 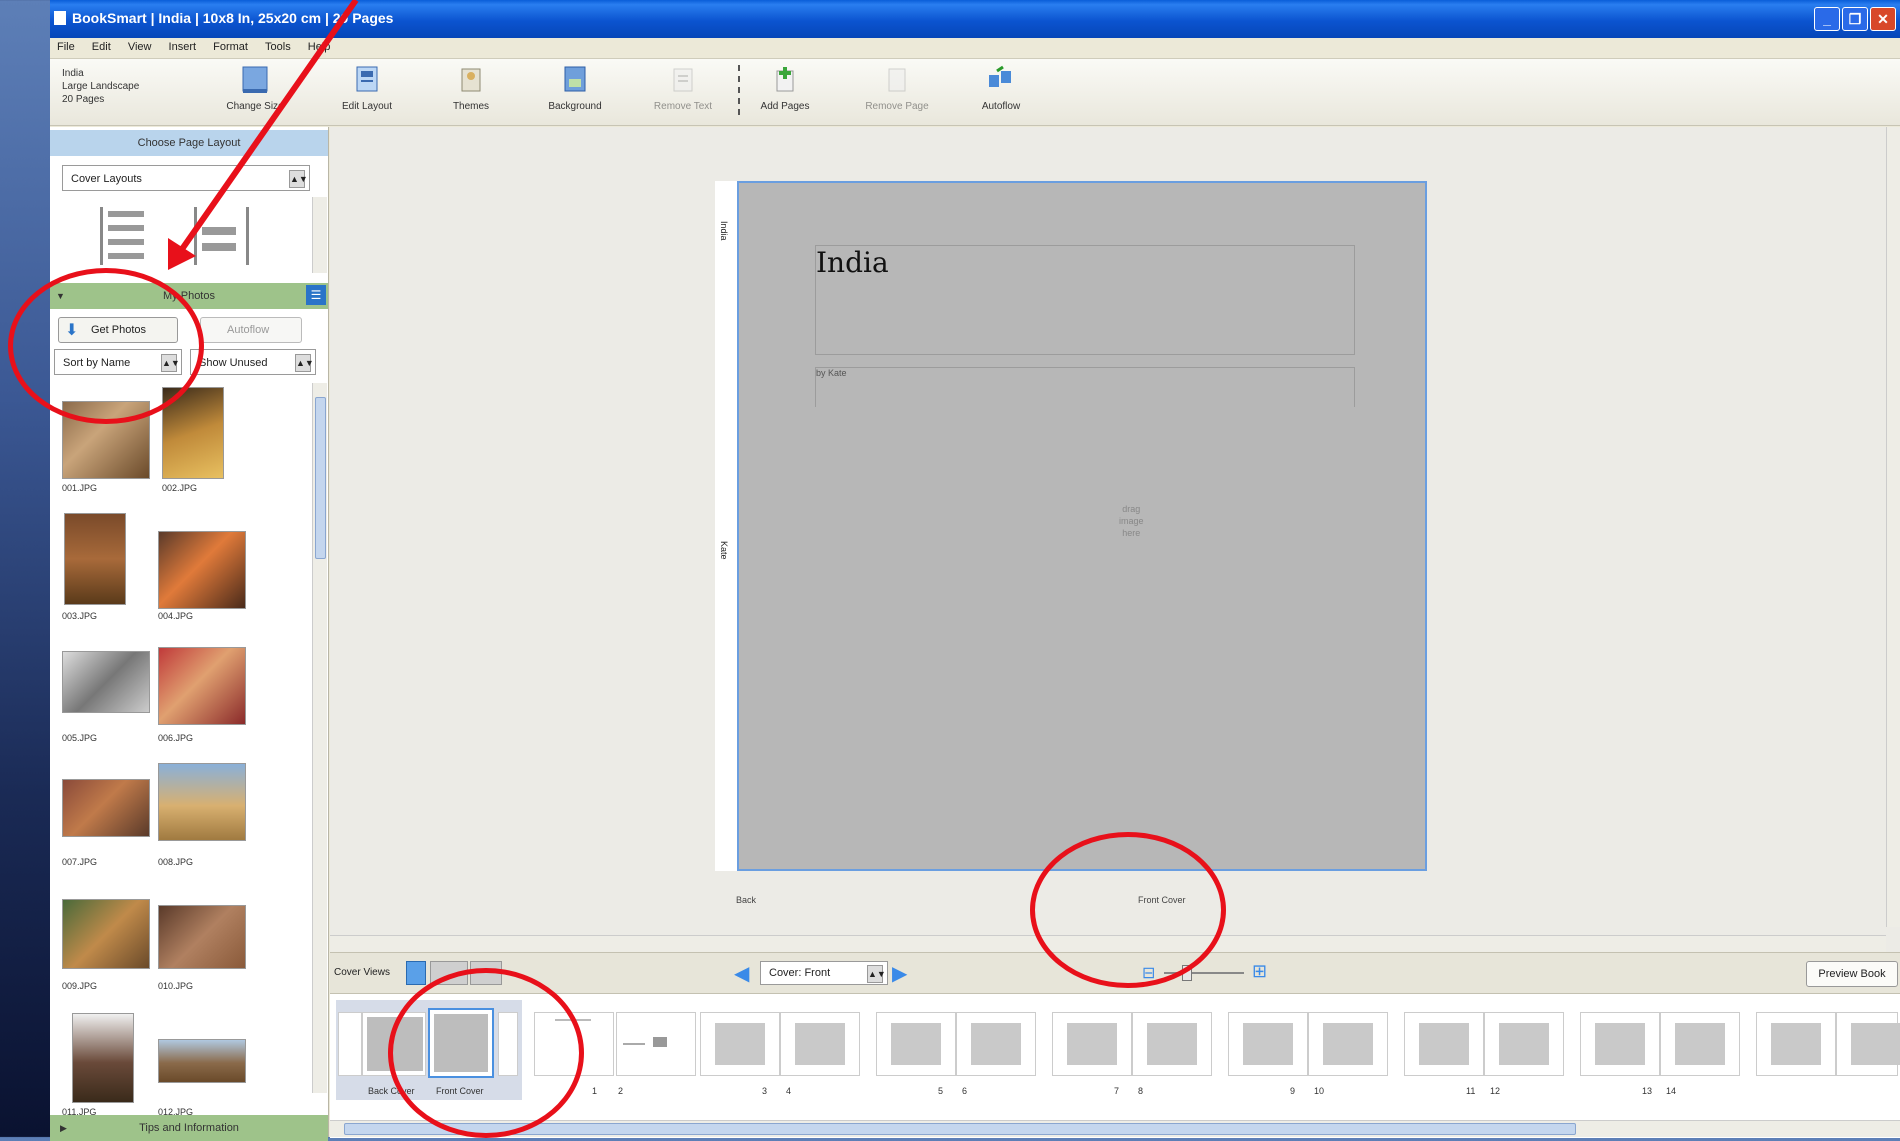 I want to click on annotation-layer, so click(x=263, y=135).